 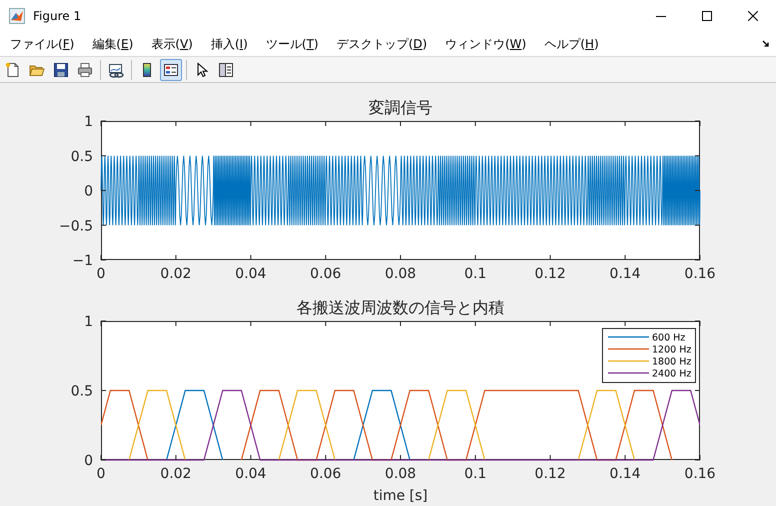 I want to click on menu-item: 挿入(I), so click(x=229, y=44).